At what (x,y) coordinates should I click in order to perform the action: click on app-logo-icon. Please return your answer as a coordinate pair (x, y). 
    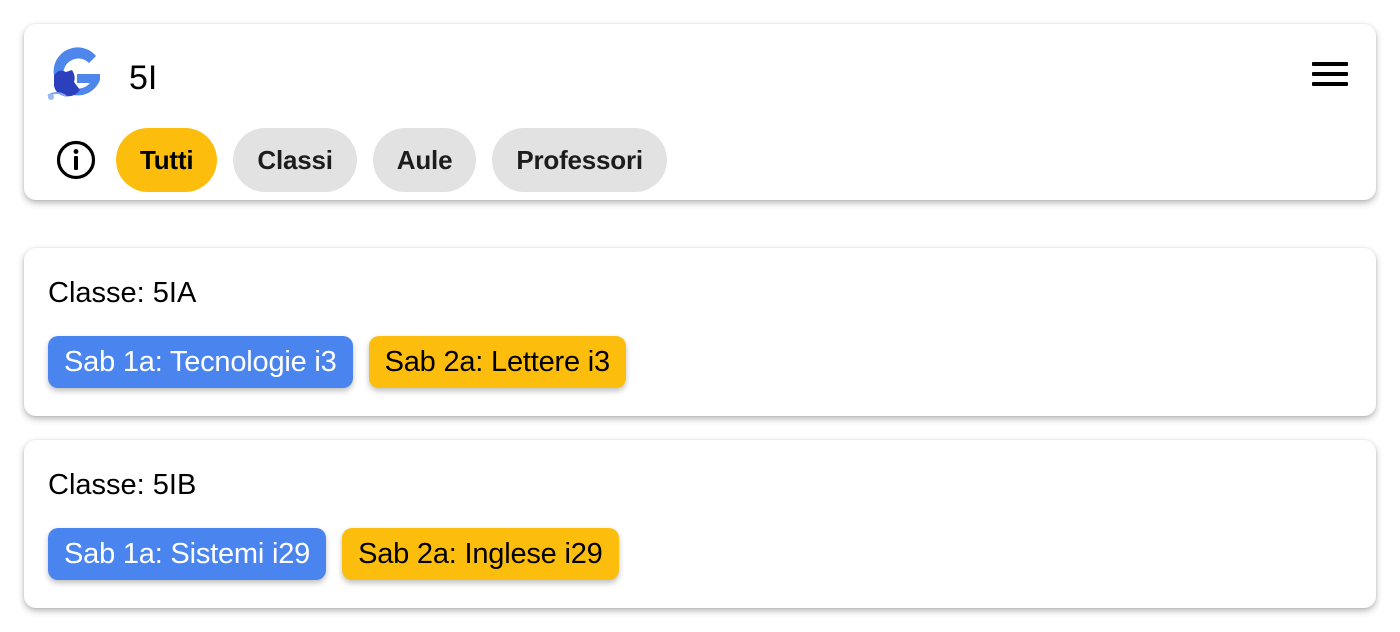
    Looking at the image, I should click on (74, 75).